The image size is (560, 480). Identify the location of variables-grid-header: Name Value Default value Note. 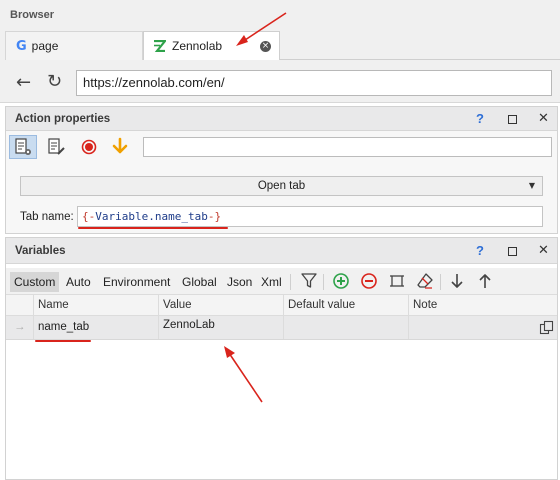
(281, 305).